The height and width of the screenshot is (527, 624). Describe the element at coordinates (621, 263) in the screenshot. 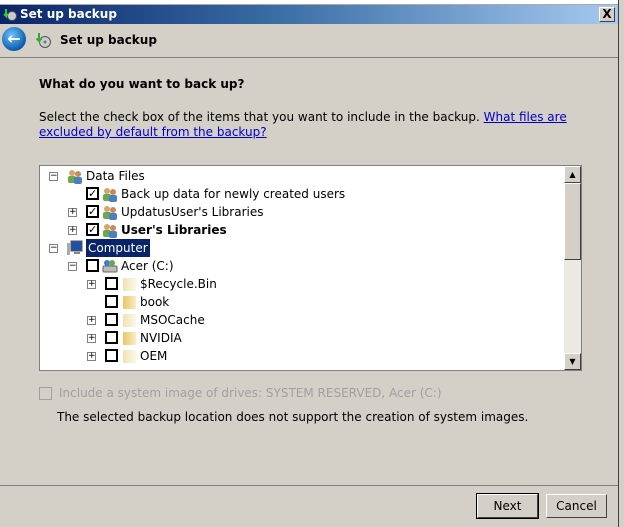

I see `window-border` at that location.